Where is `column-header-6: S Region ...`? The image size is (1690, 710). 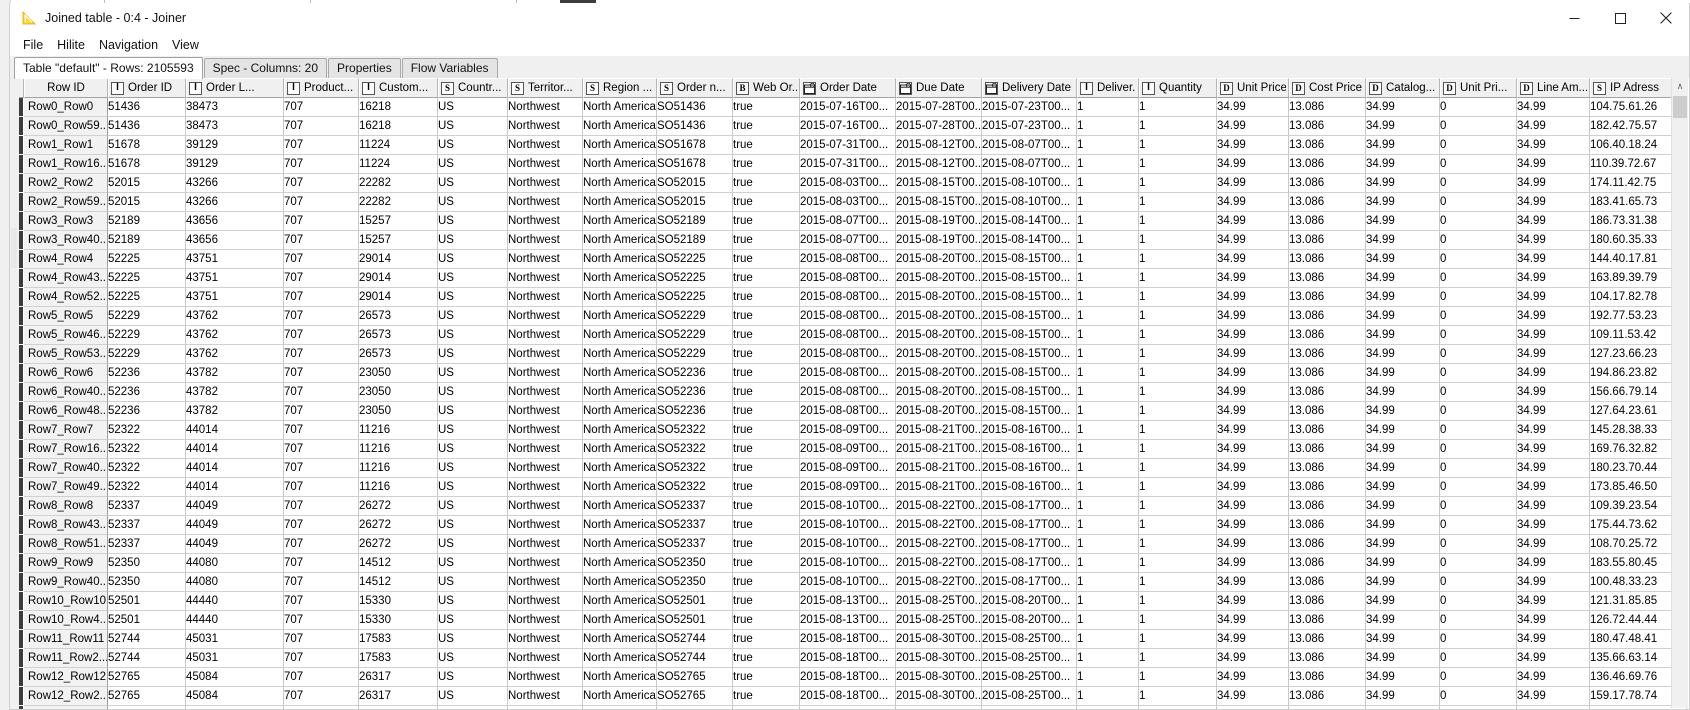
column-header-6: S Region ... is located at coordinates (620, 88).